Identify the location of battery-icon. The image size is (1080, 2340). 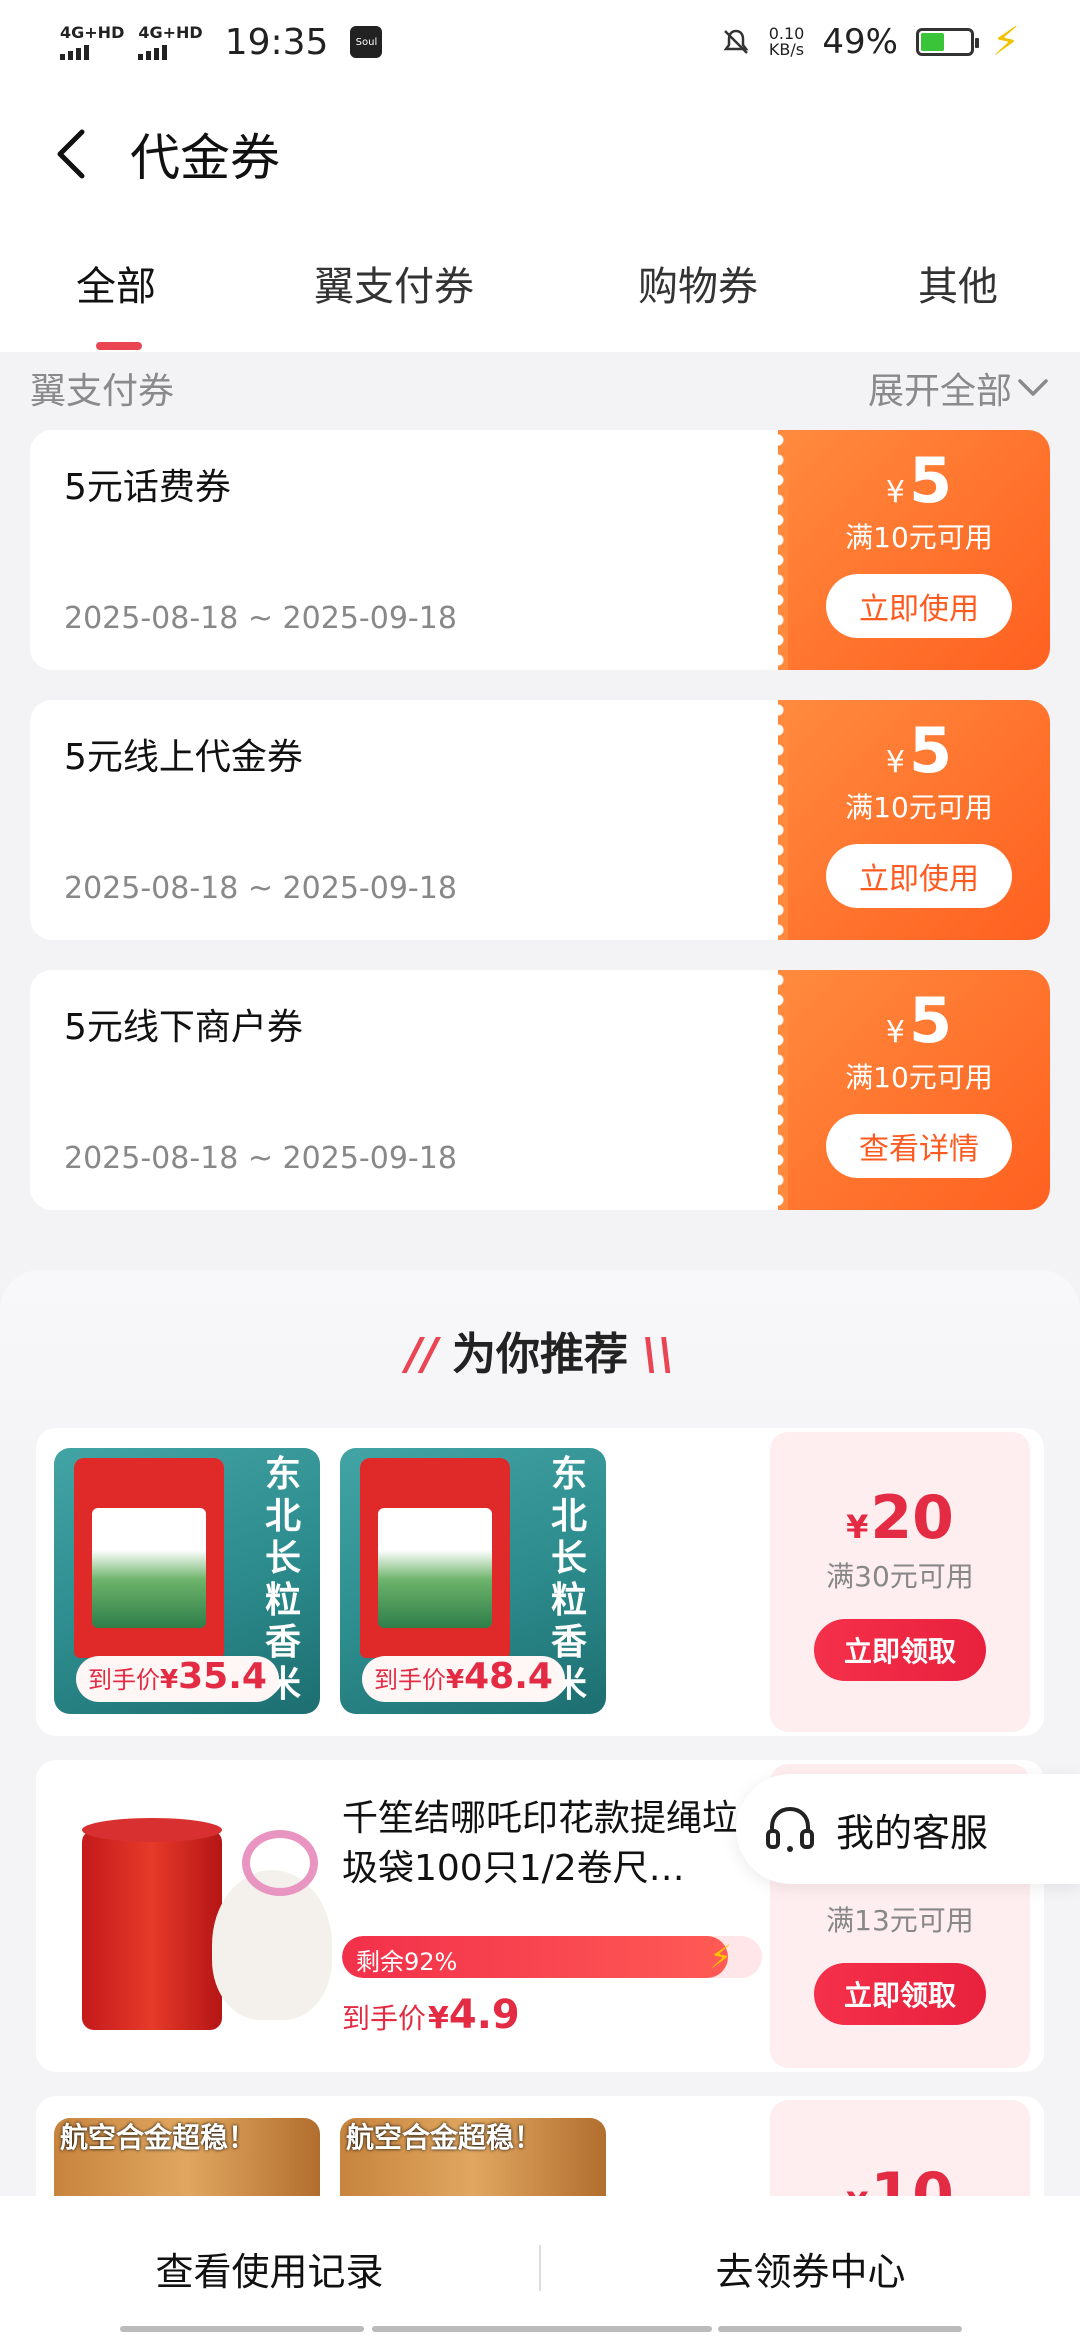
(947, 42).